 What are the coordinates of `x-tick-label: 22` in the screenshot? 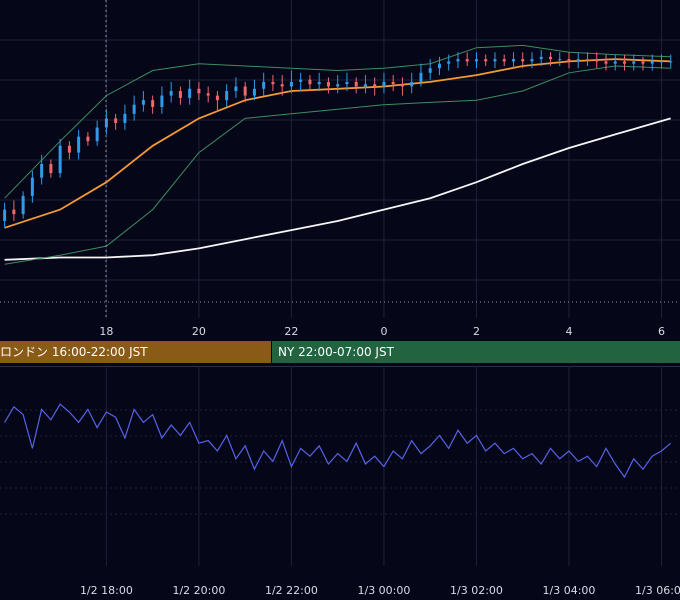 It's located at (291, 331).